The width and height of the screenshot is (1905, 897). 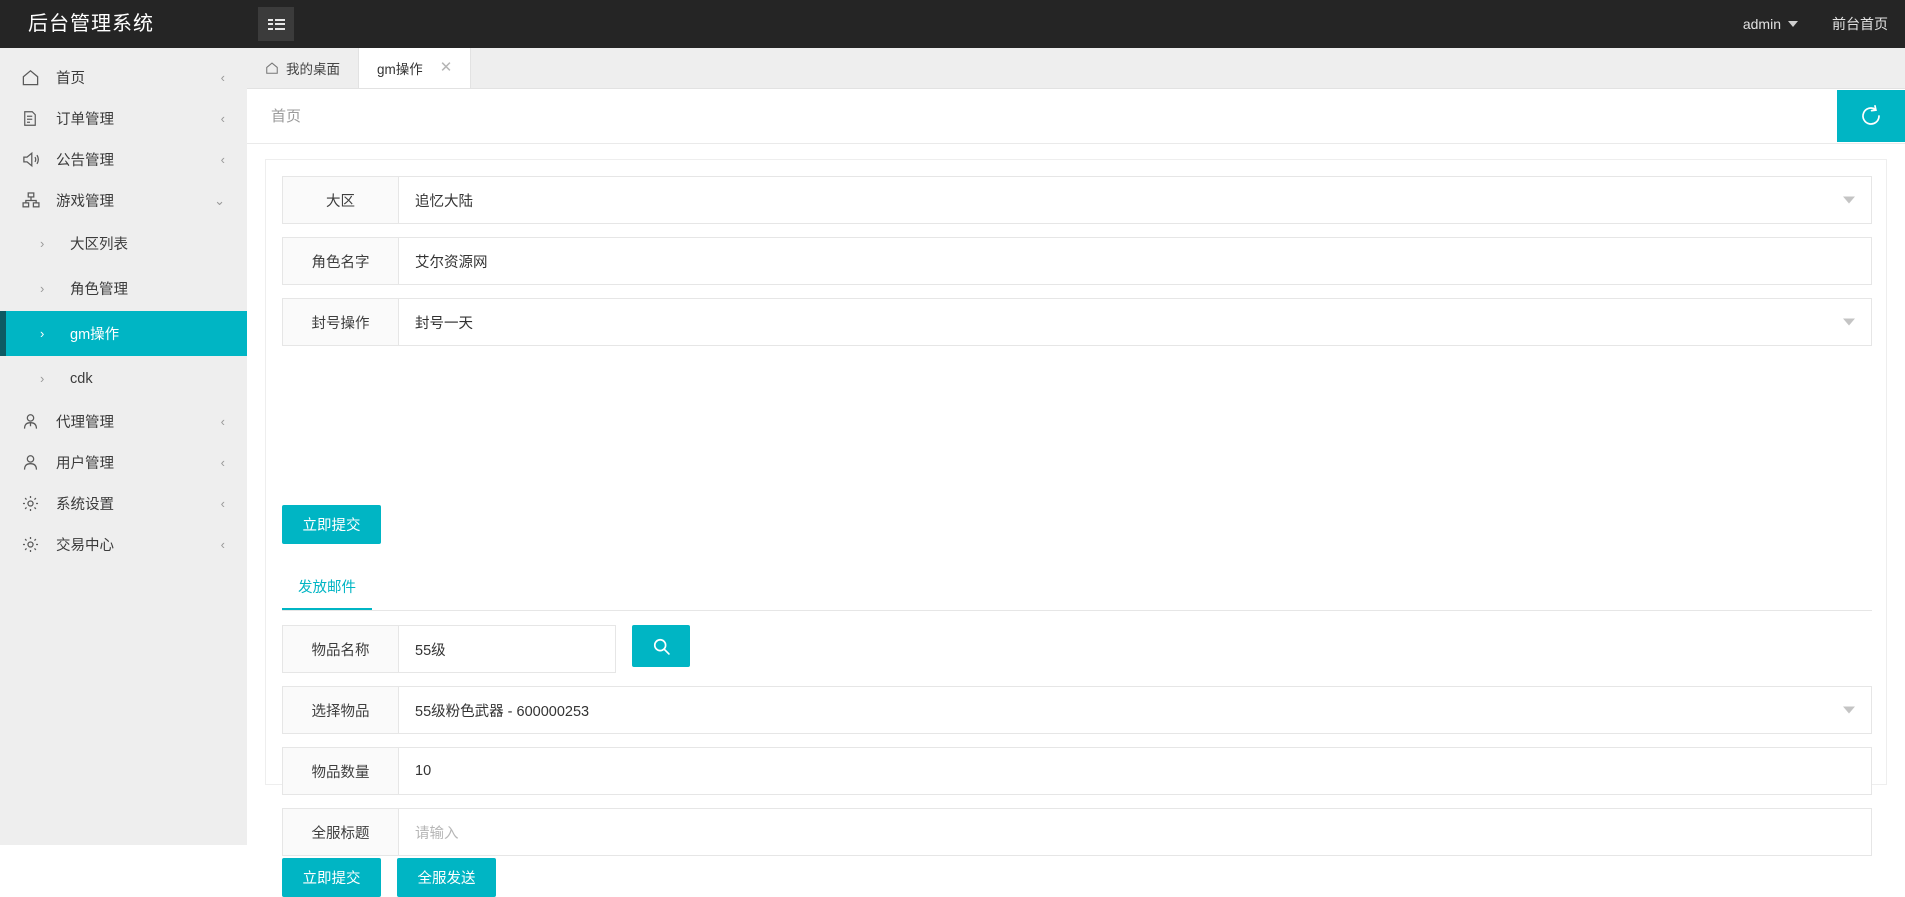 What do you see at coordinates (1076, 68) in the screenshot?
I see `tab-strip: 我的桌面 gm操作 ✕` at bounding box center [1076, 68].